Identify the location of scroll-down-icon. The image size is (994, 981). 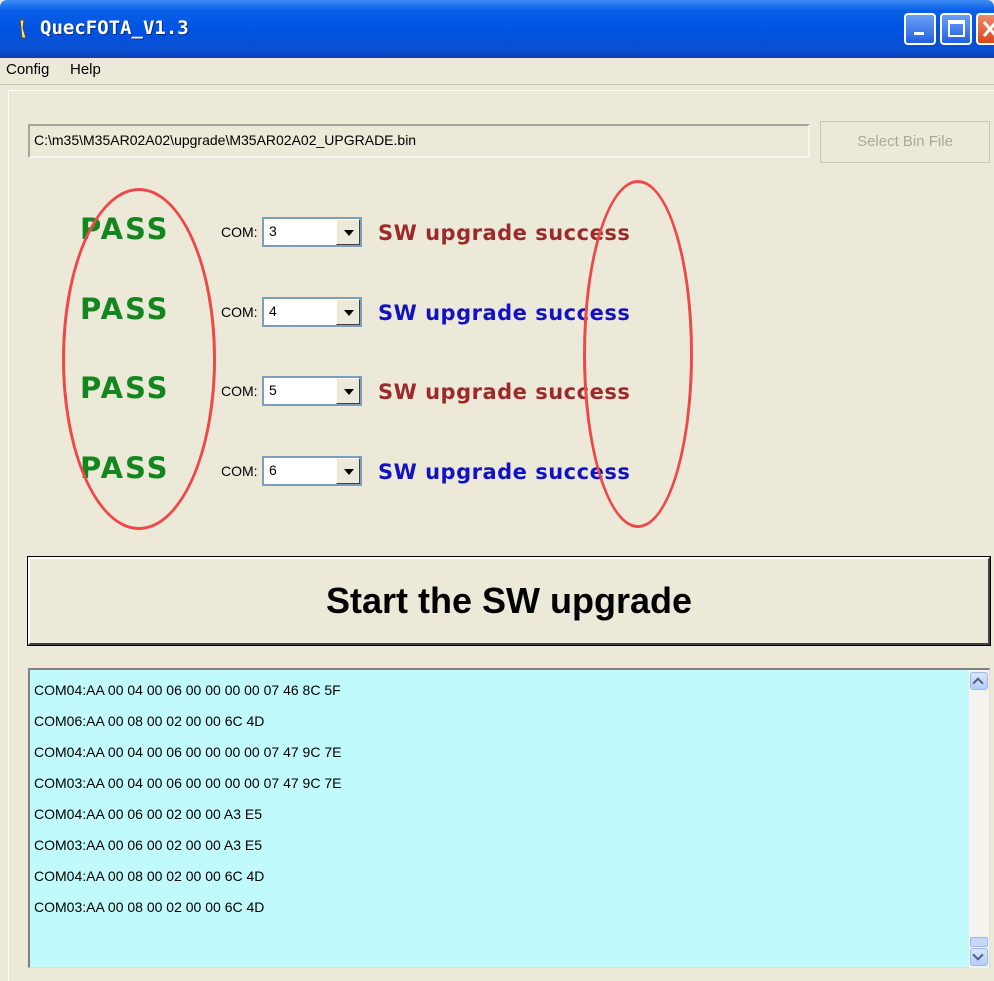
(979, 957).